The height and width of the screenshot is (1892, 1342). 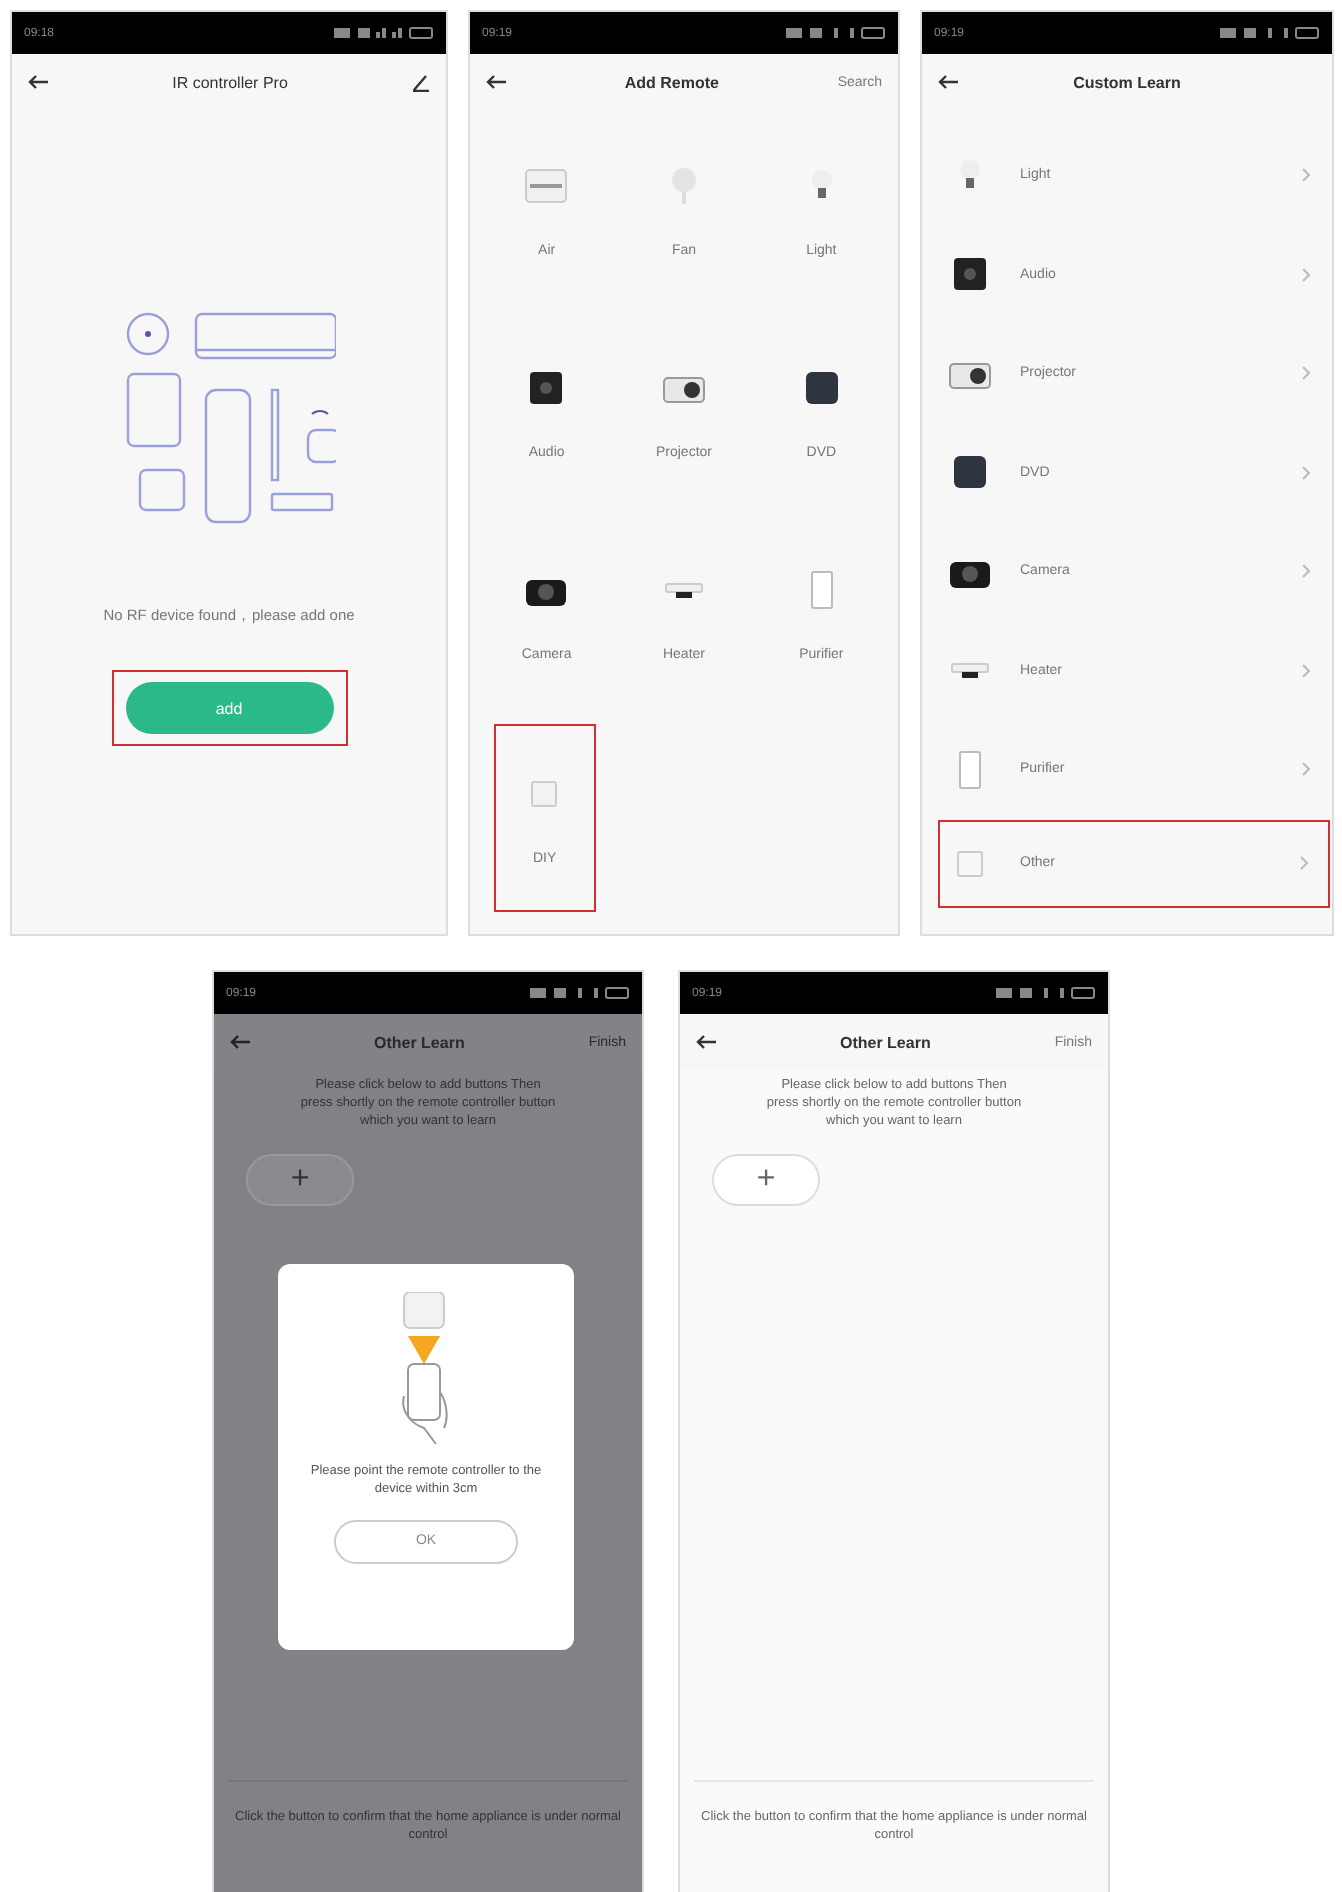 I want to click on screen-title: IR controller Pro, so click(x=230, y=82).